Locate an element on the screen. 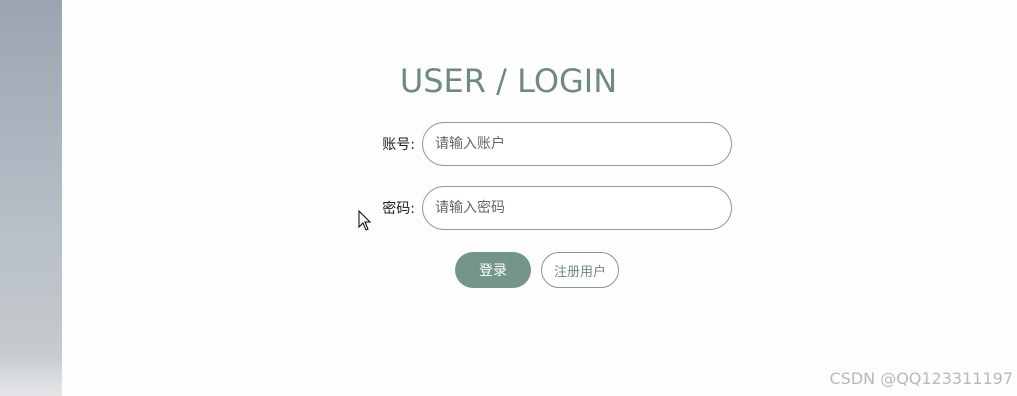 The image size is (1017, 396). register-button: 注册用户 is located at coordinates (580, 270).